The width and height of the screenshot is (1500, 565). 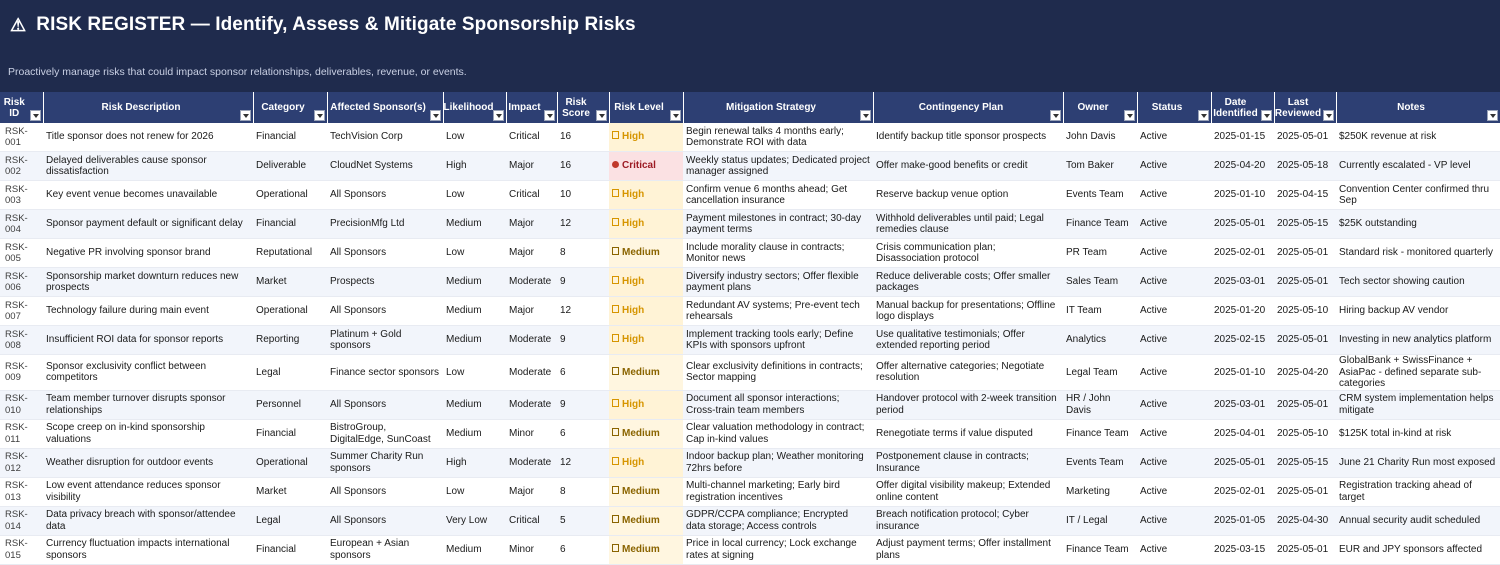 I want to click on risk-id-cell: RSK-013, so click(x=21, y=492).